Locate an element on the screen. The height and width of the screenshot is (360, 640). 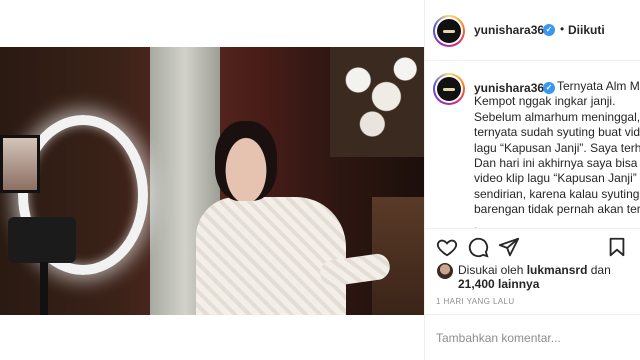
likes-count: 21,400 lainnya is located at coordinates (498, 284).